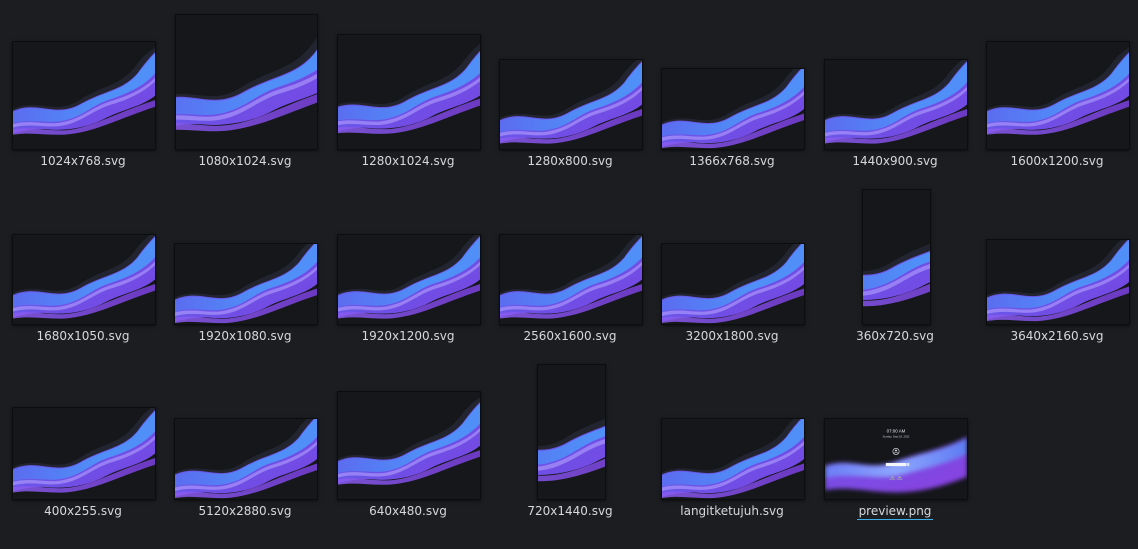  I want to click on png-thumbnail: 07:00 AM Sunday, Sept 18, 2022, so click(896, 459).